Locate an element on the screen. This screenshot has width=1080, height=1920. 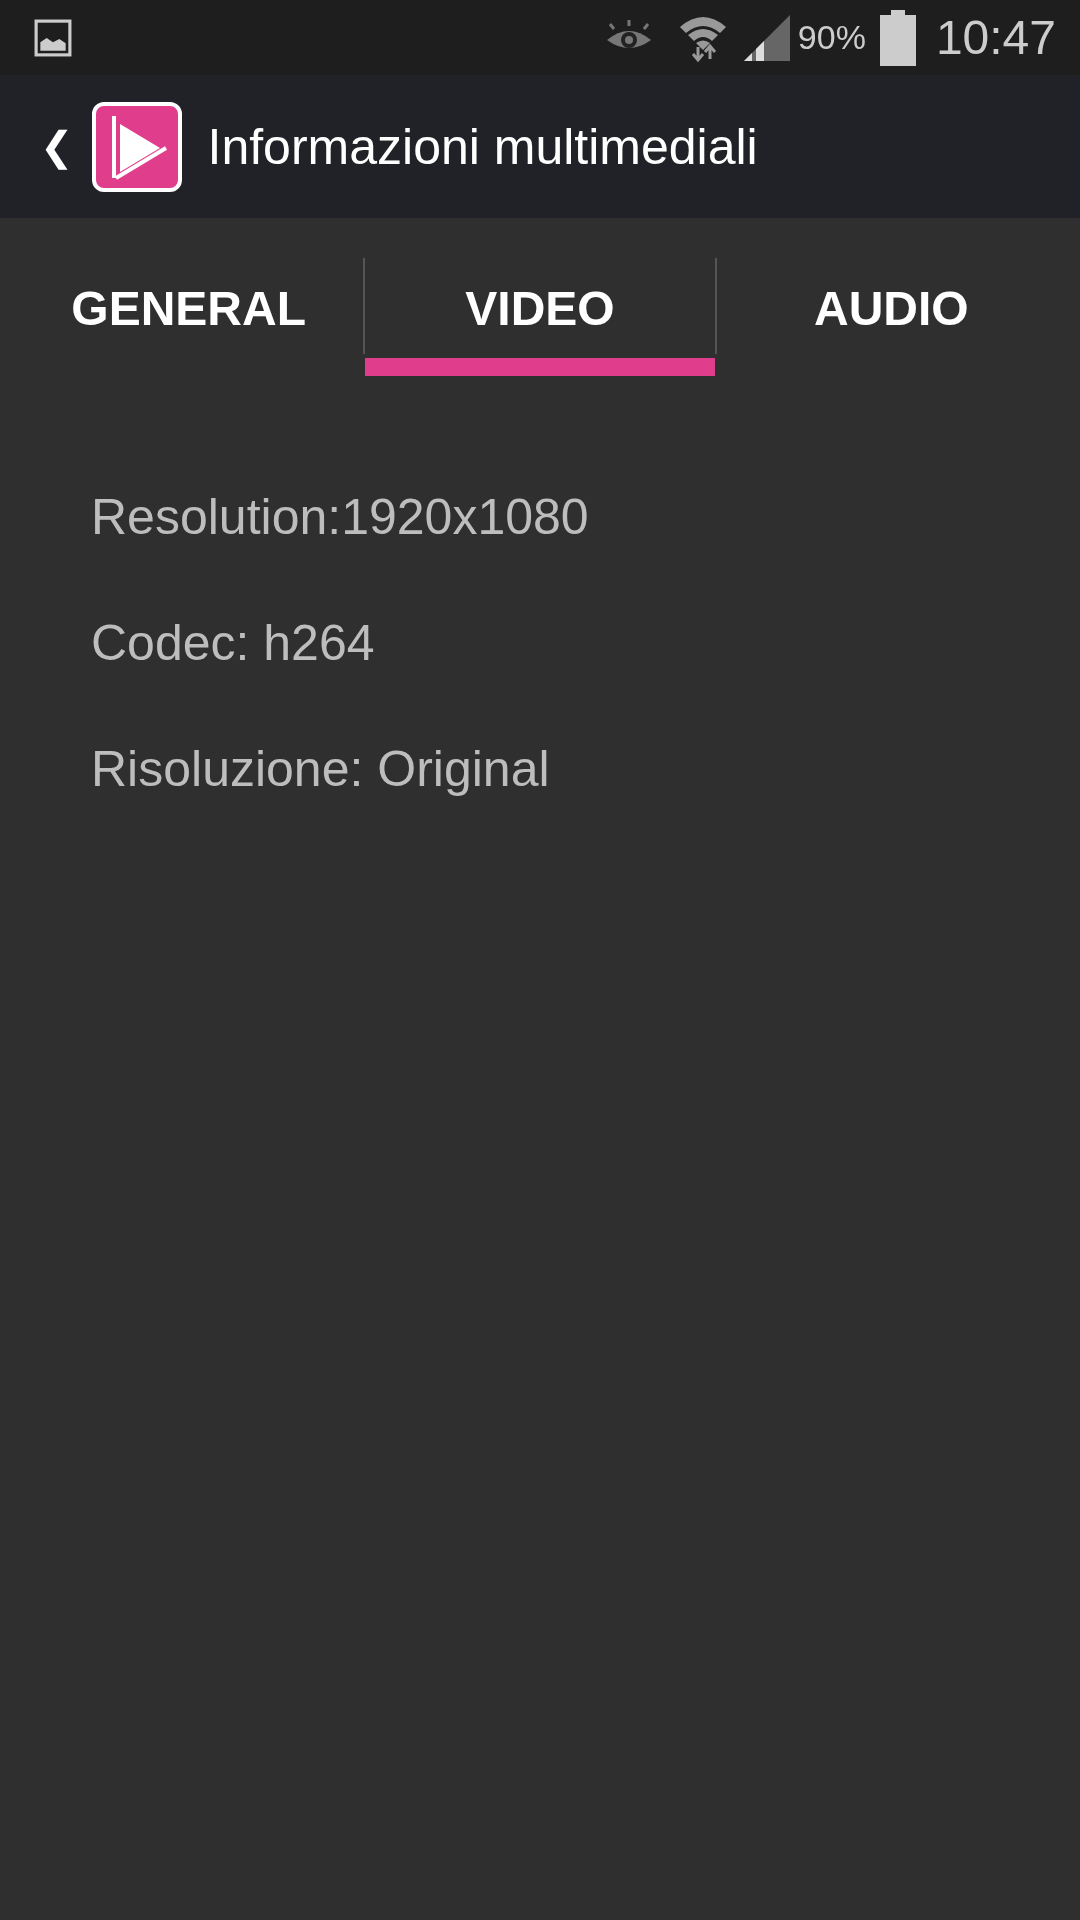
tab: VIDEO is located at coordinates (540, 317).